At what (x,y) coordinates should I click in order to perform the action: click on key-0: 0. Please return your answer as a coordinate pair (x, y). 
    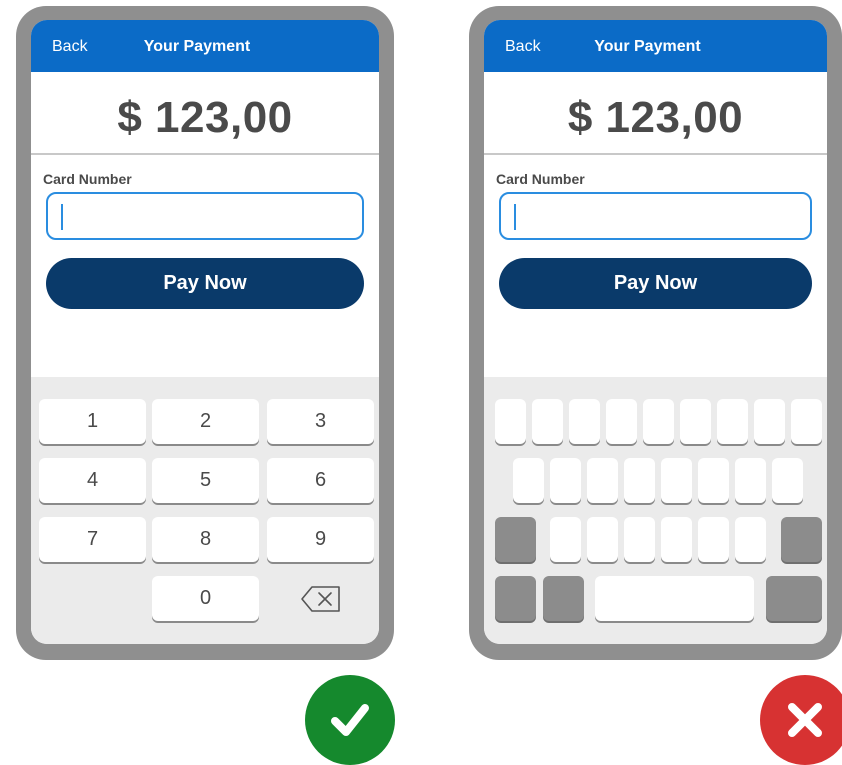
    Looking at the image, I should click on (205, 598).